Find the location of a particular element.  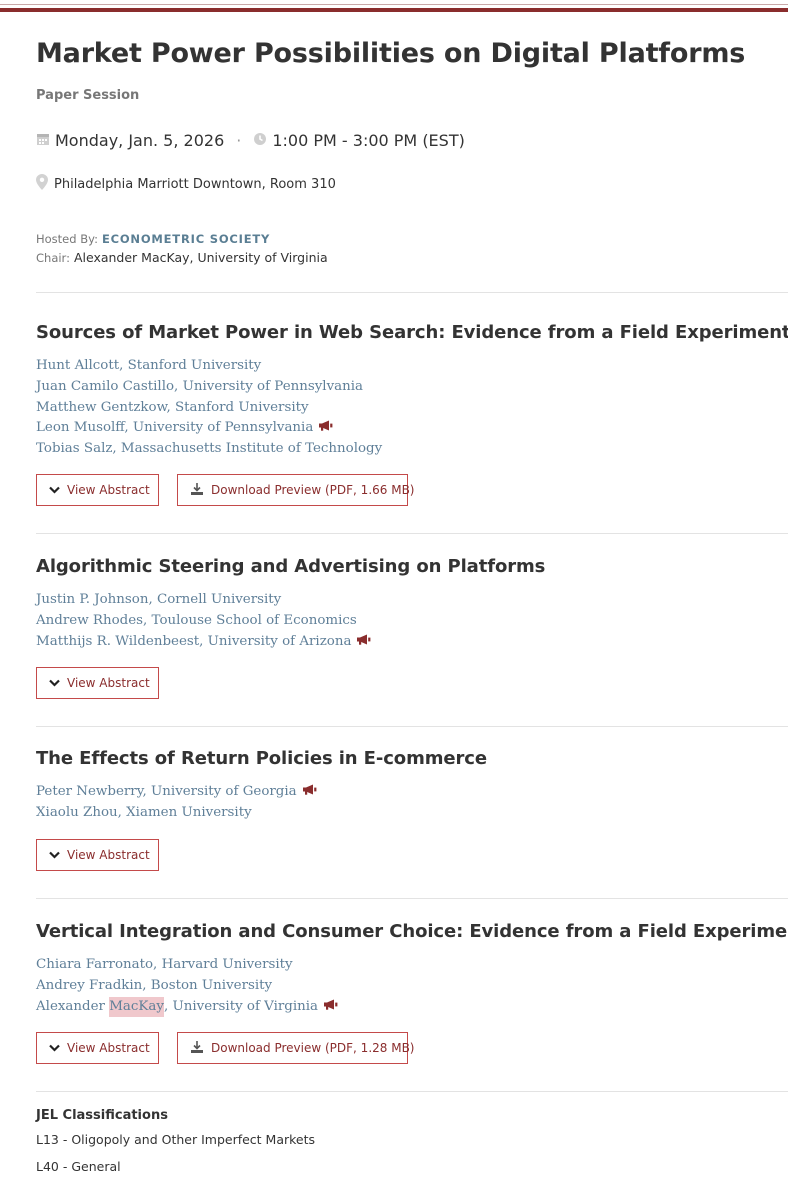

author-name: Justin P. Johnson, Cornell University is located at coordinates (158, 600).